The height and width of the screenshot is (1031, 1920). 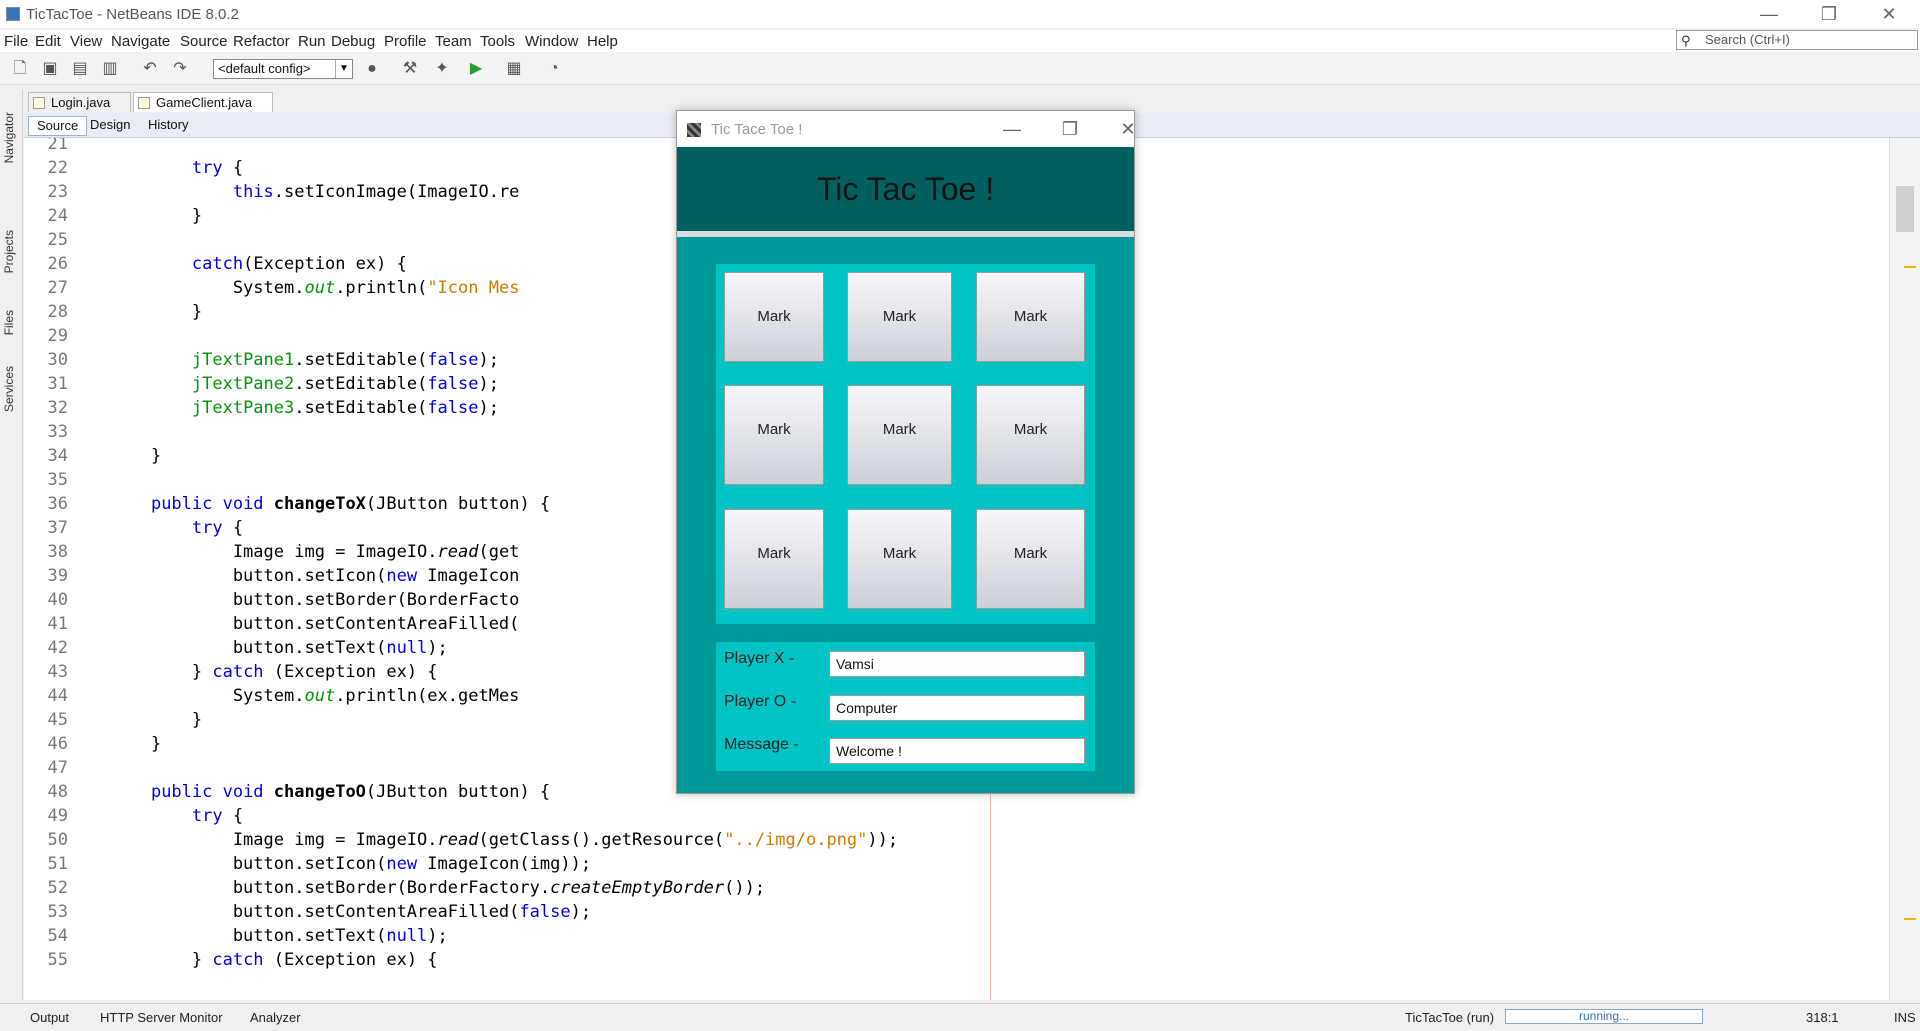 I want to click on line-number: 42, so click(x=57, y=648).